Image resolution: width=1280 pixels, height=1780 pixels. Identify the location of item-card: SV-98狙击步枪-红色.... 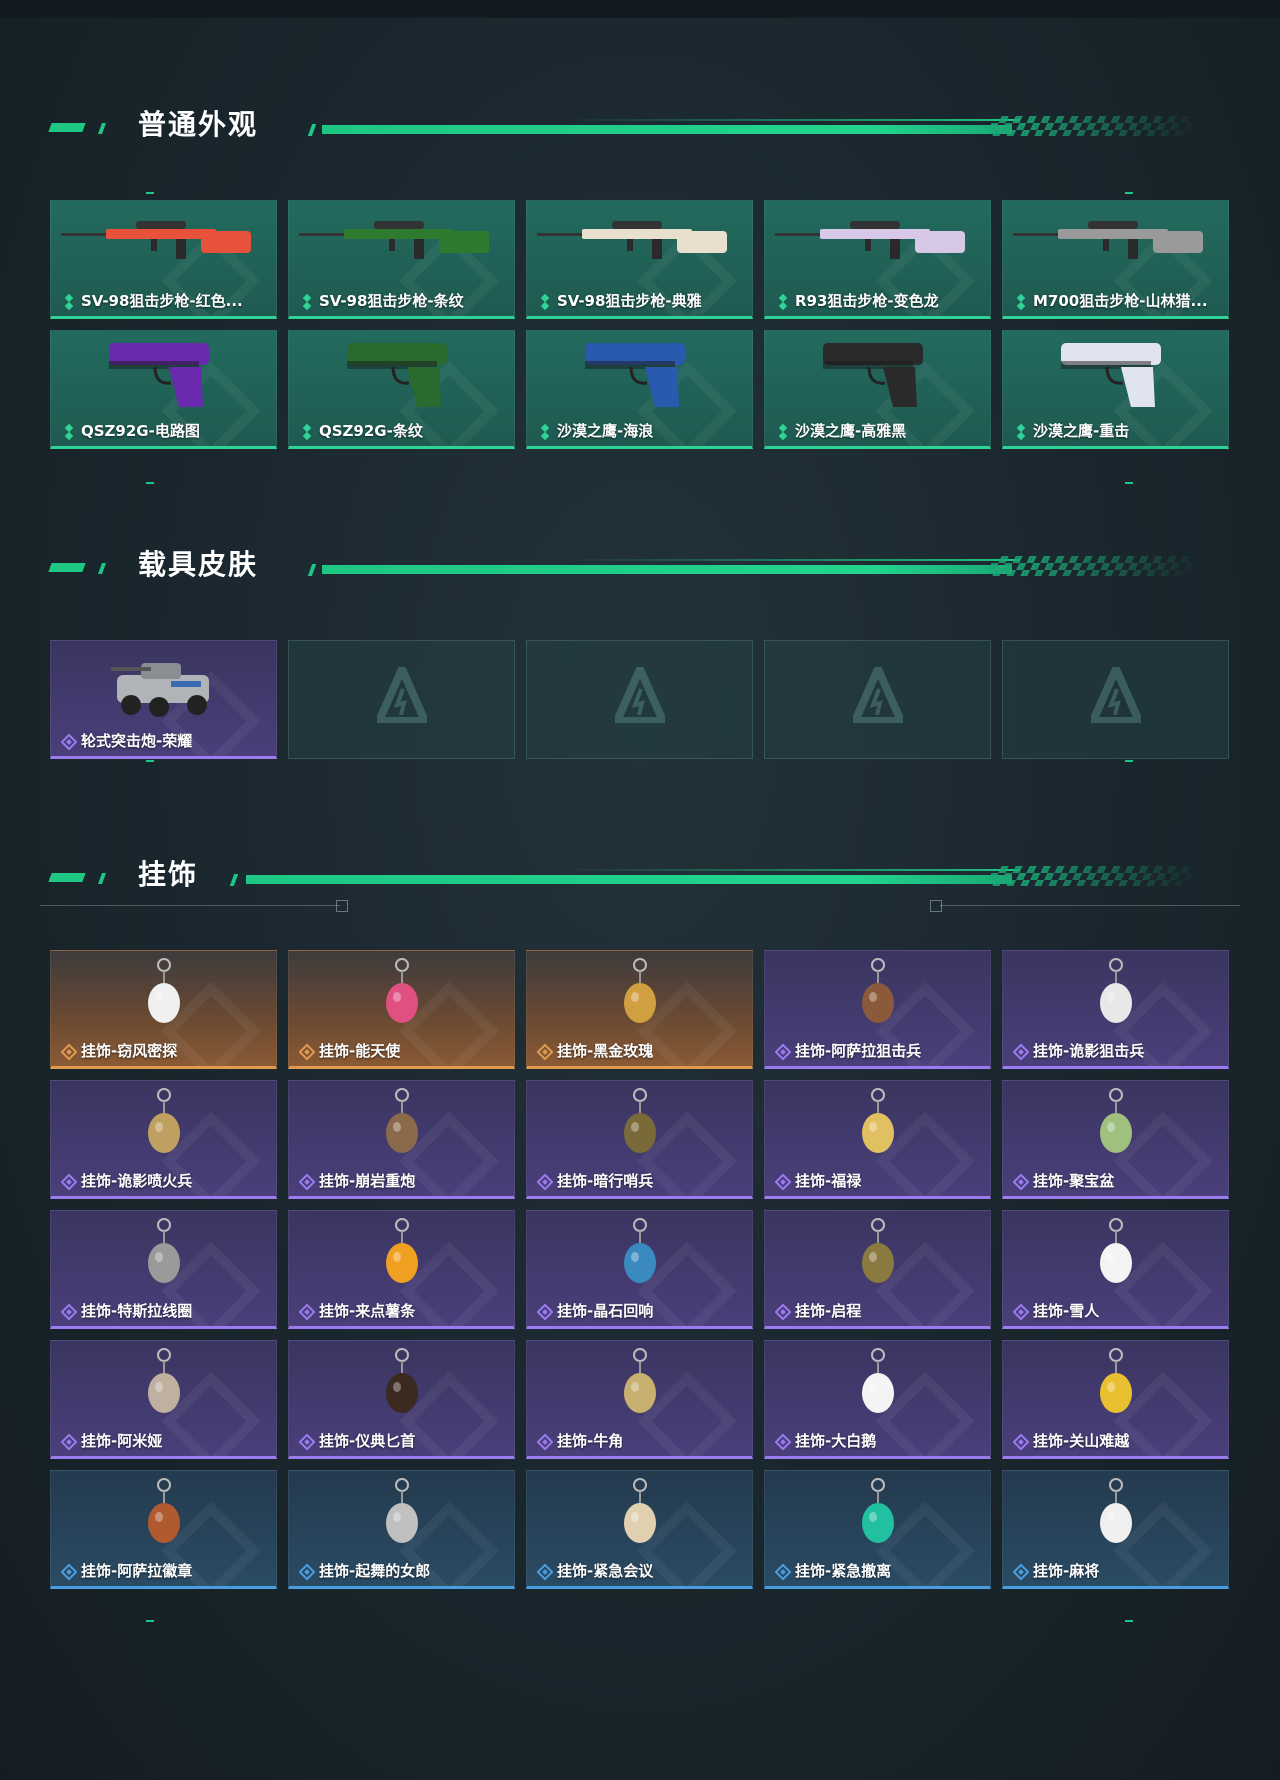
(163, 259).